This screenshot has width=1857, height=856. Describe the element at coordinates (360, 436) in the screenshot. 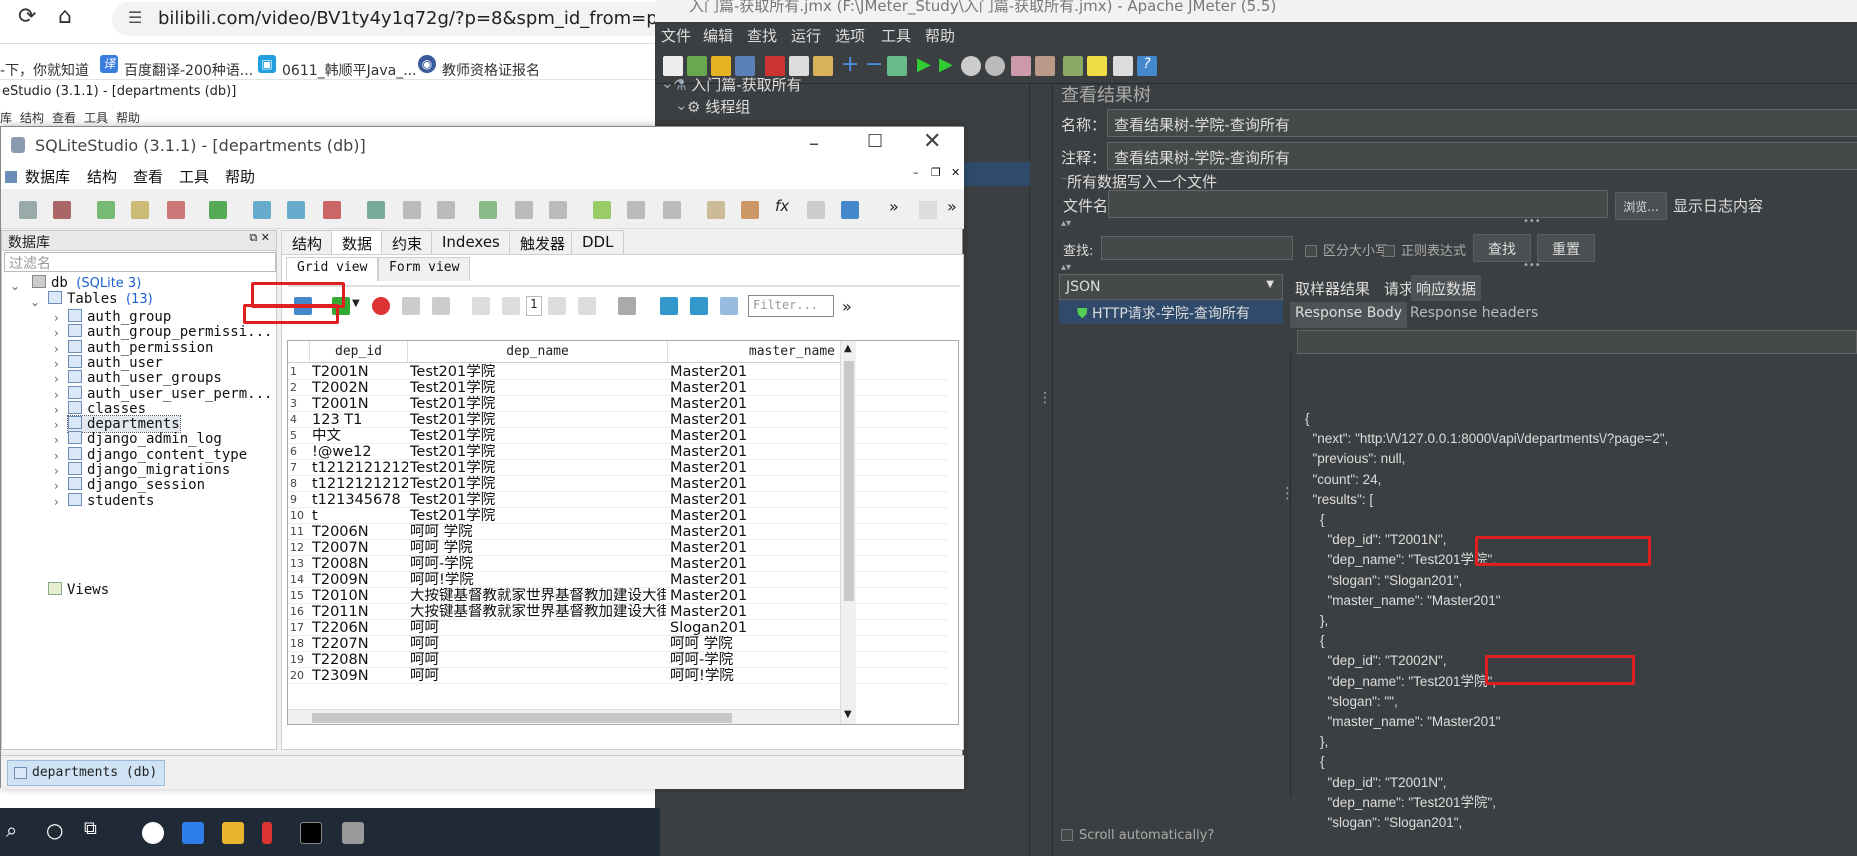

I see `grid-cell: 中文` at that location.